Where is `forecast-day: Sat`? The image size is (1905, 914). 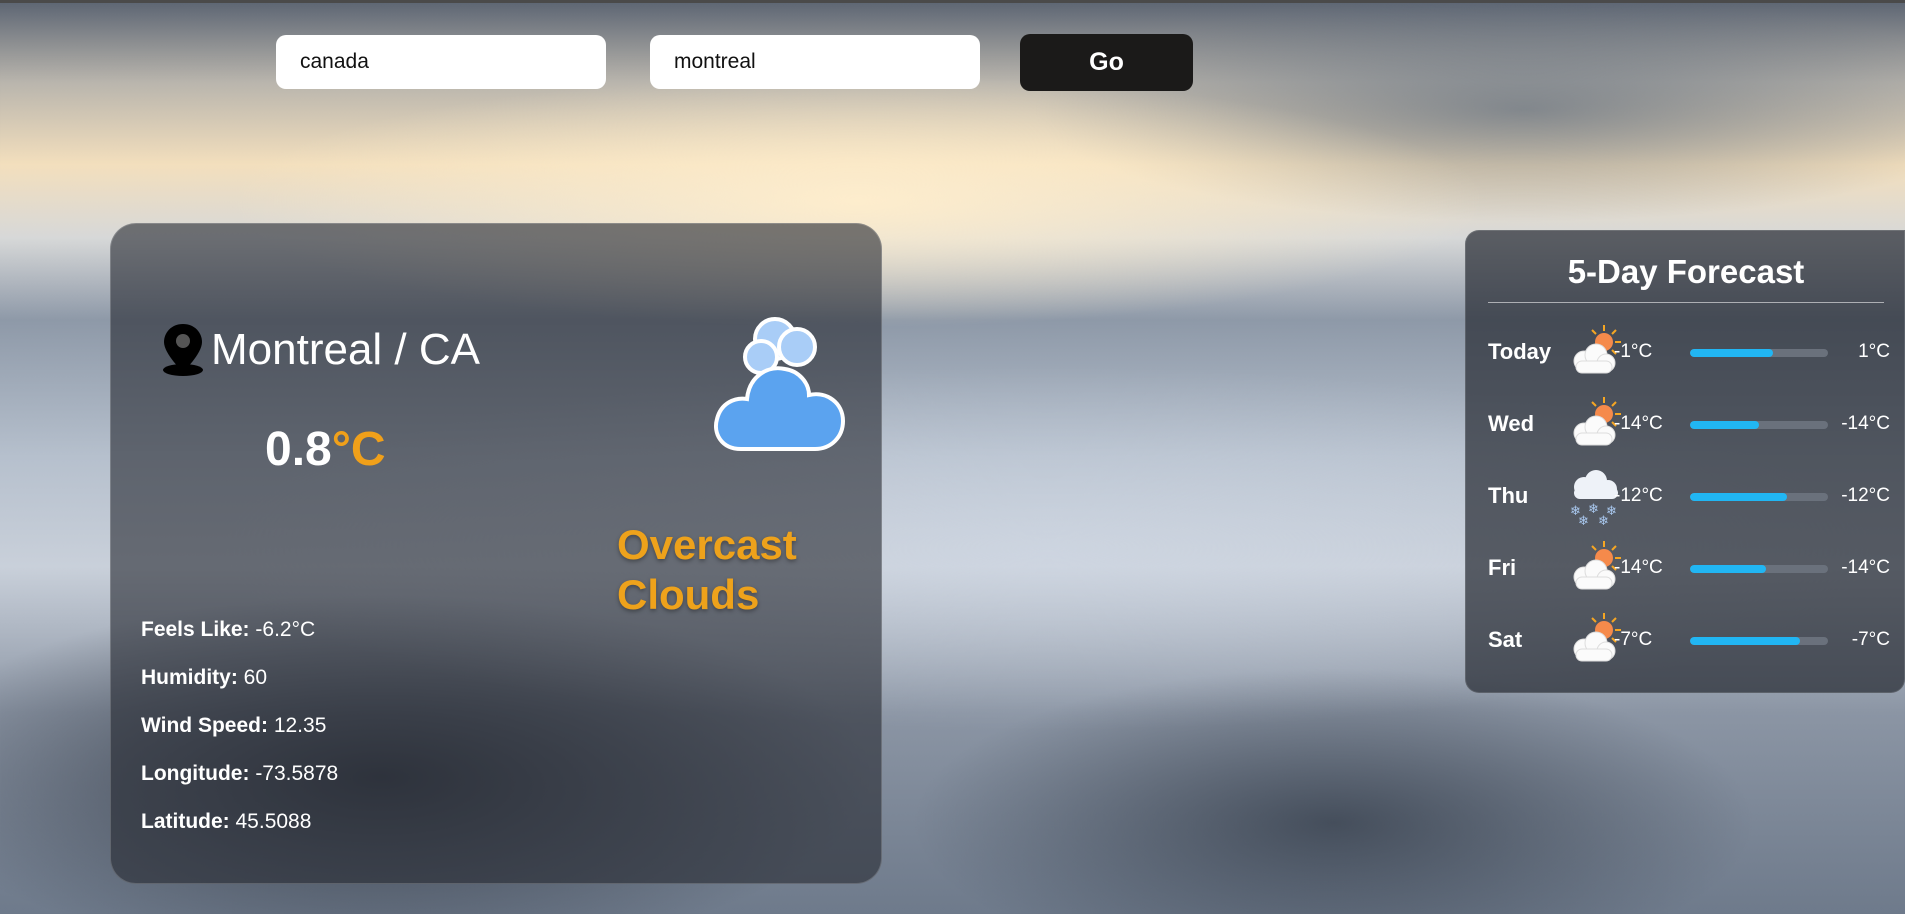
forecast-day: Sat is located at coordinates (1505, 639).